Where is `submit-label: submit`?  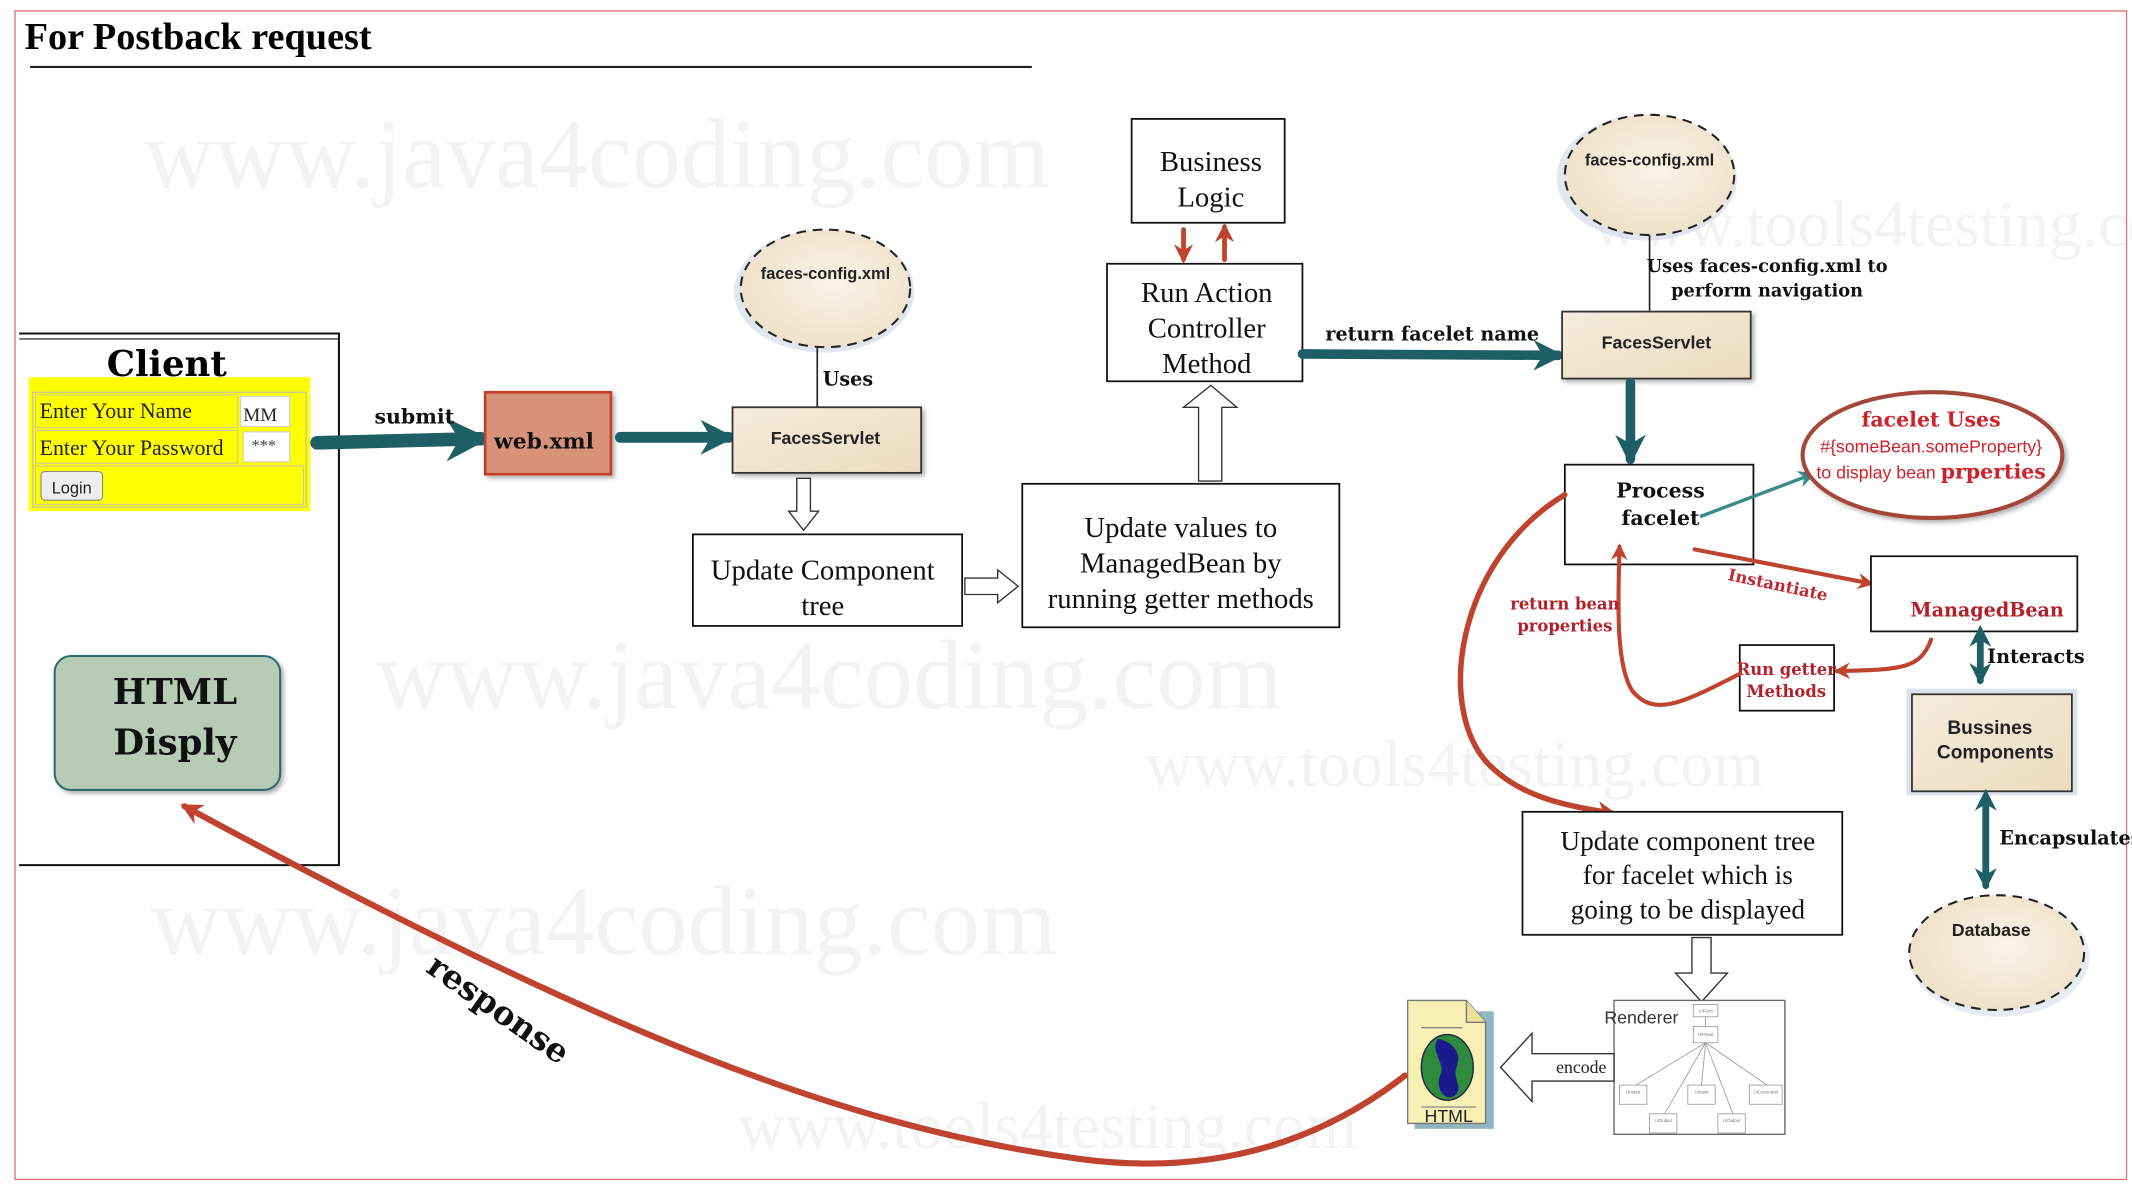
submit-label: submit is located at coordinates (414, 417).